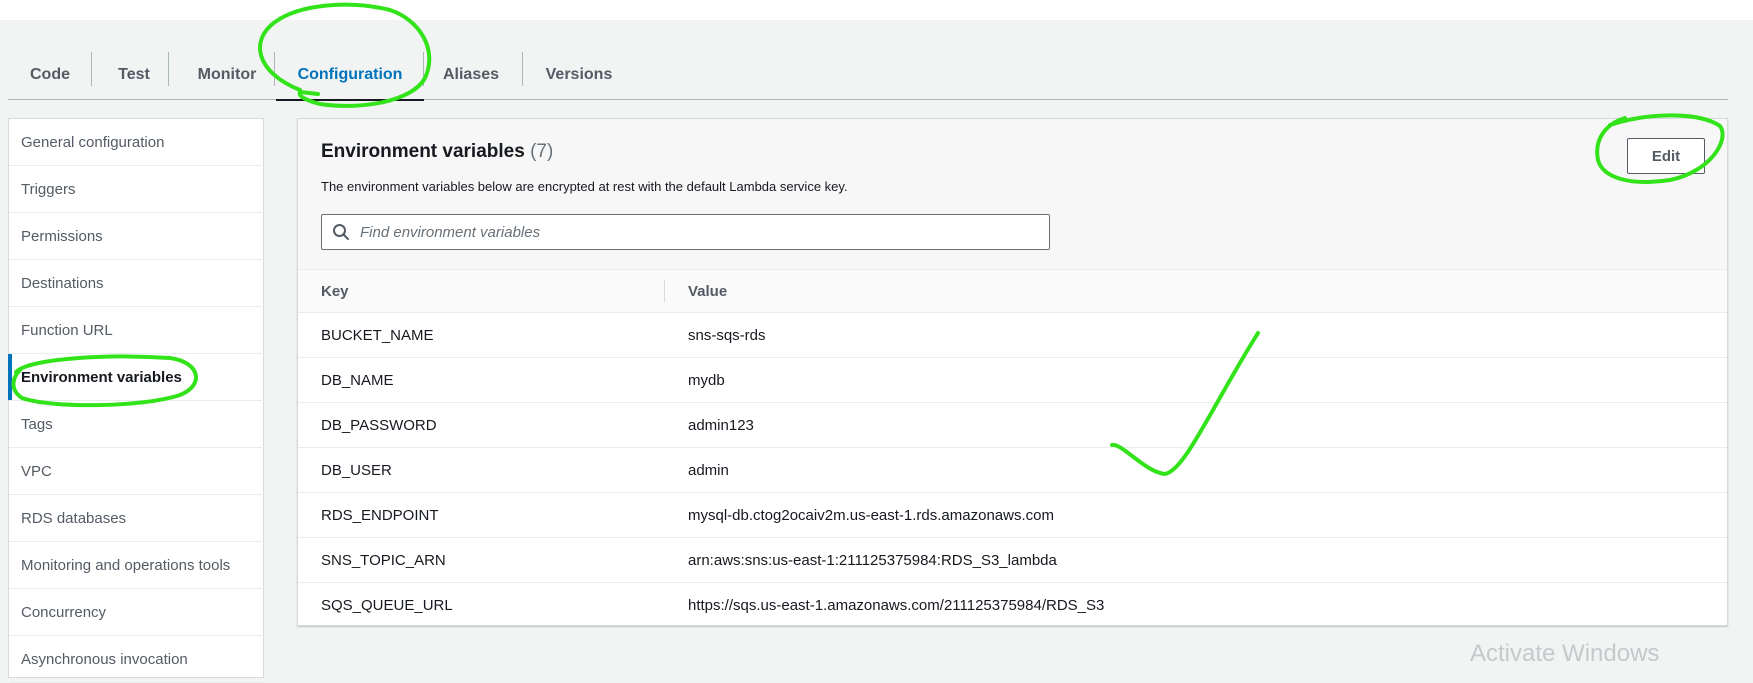 The height and width of the screenshot is (683, 1753). What do you see at coordinates (50, 75) in the screenshot?
I see `tab-code: Code` at bounding box center [50, 75].